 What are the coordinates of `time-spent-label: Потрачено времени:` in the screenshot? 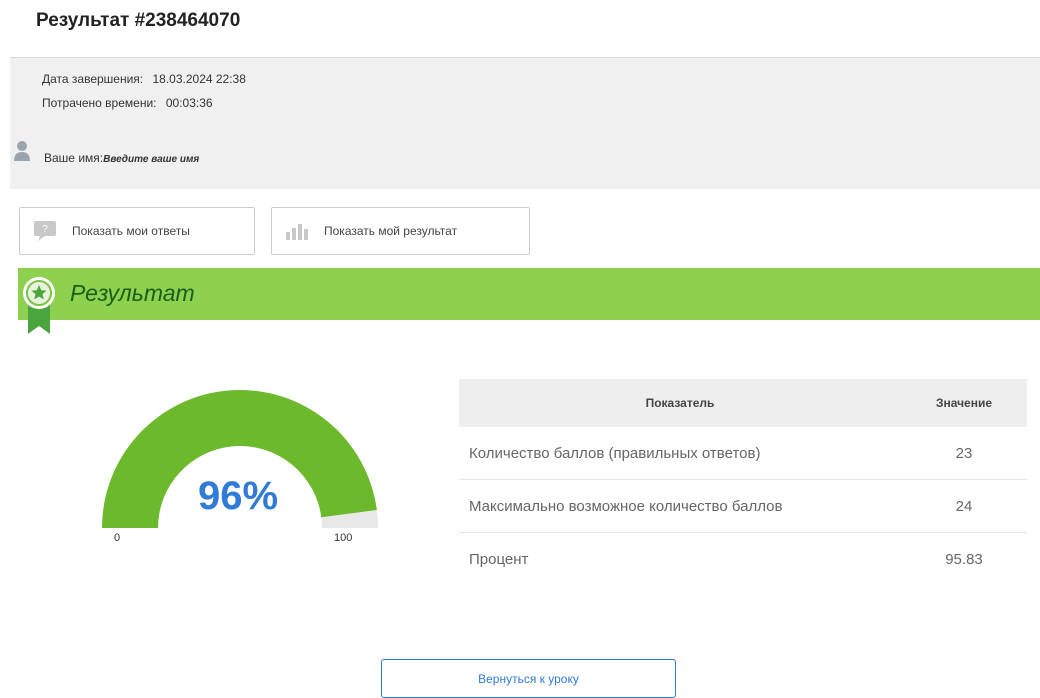 It's located at (99, 103).